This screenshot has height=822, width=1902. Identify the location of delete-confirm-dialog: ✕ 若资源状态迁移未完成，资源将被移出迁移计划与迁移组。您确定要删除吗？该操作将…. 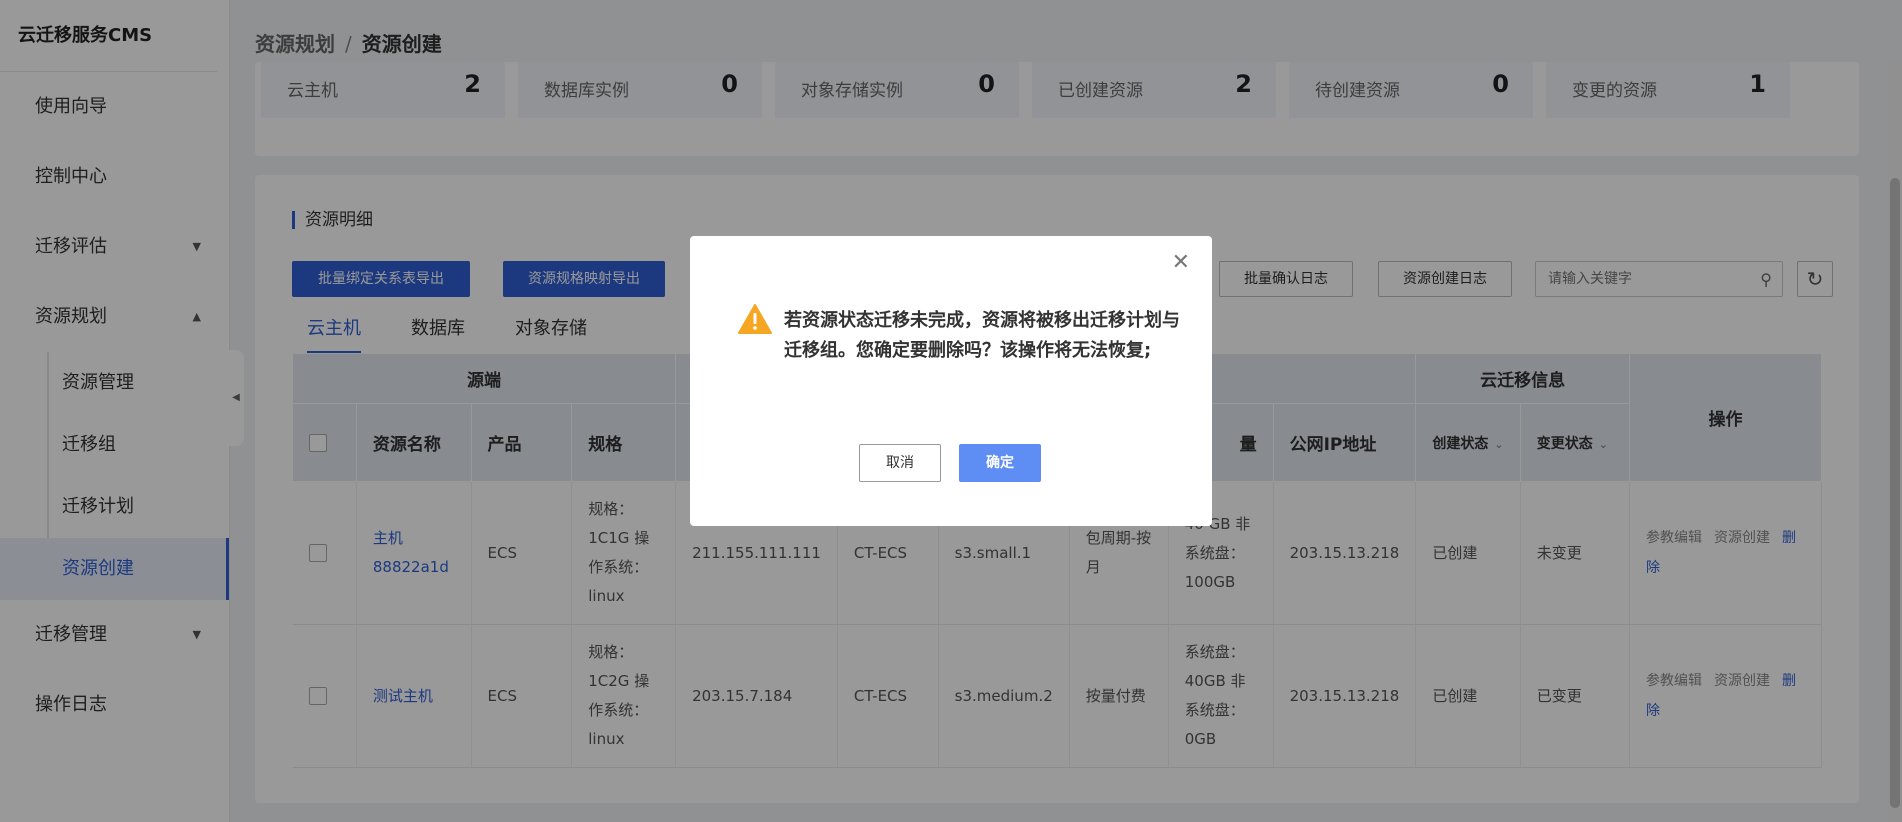
(951, 381).